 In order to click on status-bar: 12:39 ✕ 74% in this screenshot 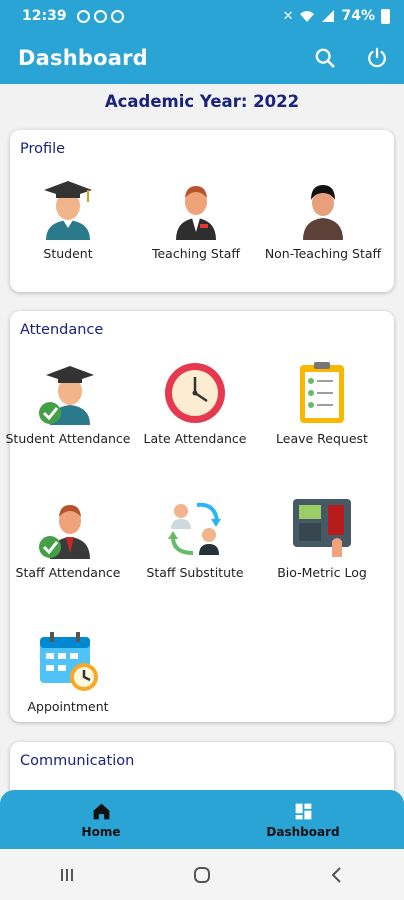, I will do `click(202, 16)`.